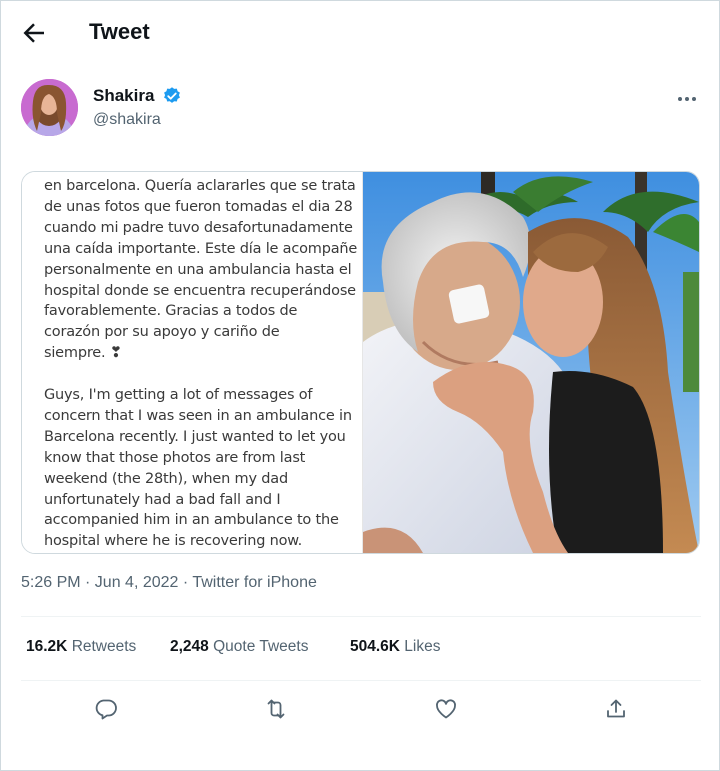 This screenshot has height=771, width=720. I want to click on like-icon, so click(446, 709).